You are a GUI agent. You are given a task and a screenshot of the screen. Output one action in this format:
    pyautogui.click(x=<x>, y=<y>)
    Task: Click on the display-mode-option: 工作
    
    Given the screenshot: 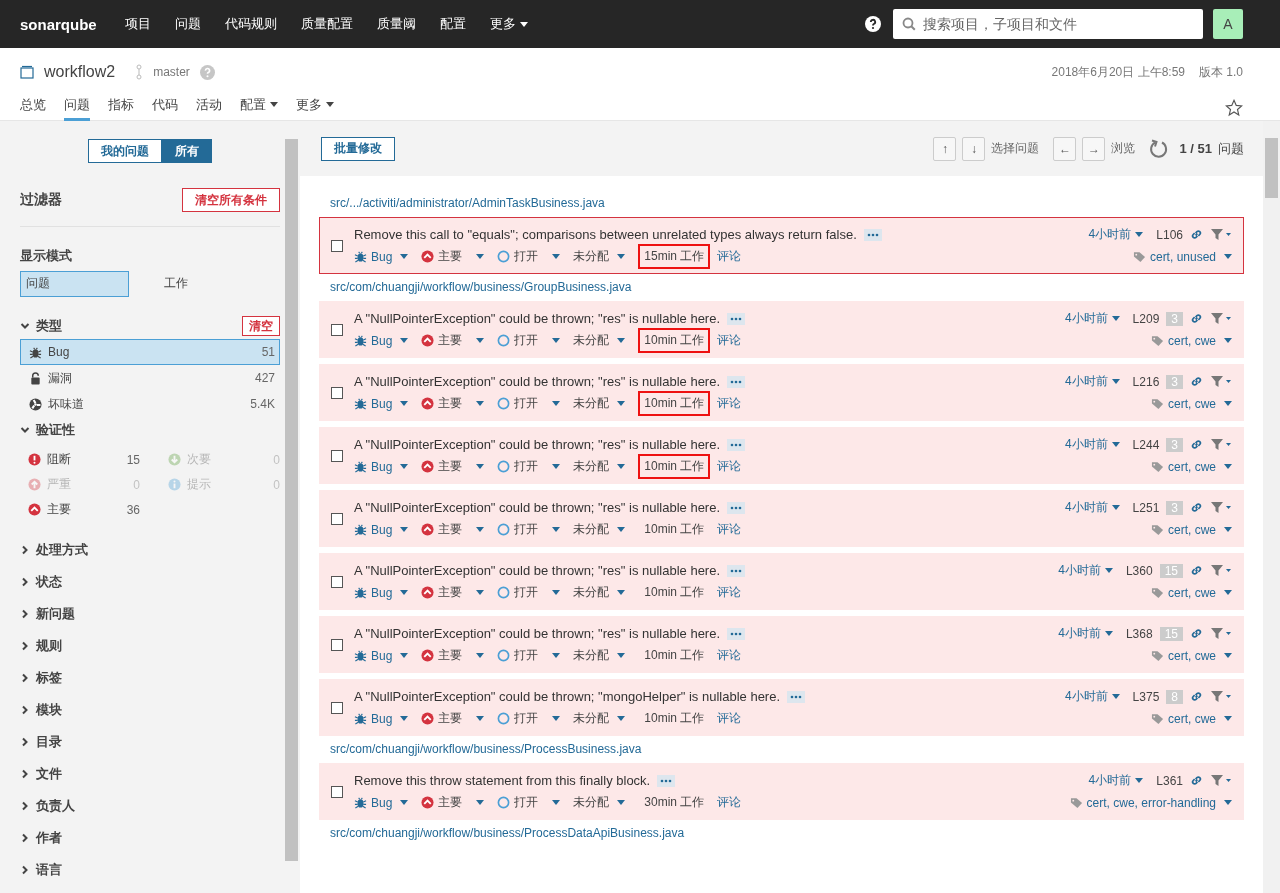 What is the action you would take?
    pyautogui.click(x=204, y=284)
    